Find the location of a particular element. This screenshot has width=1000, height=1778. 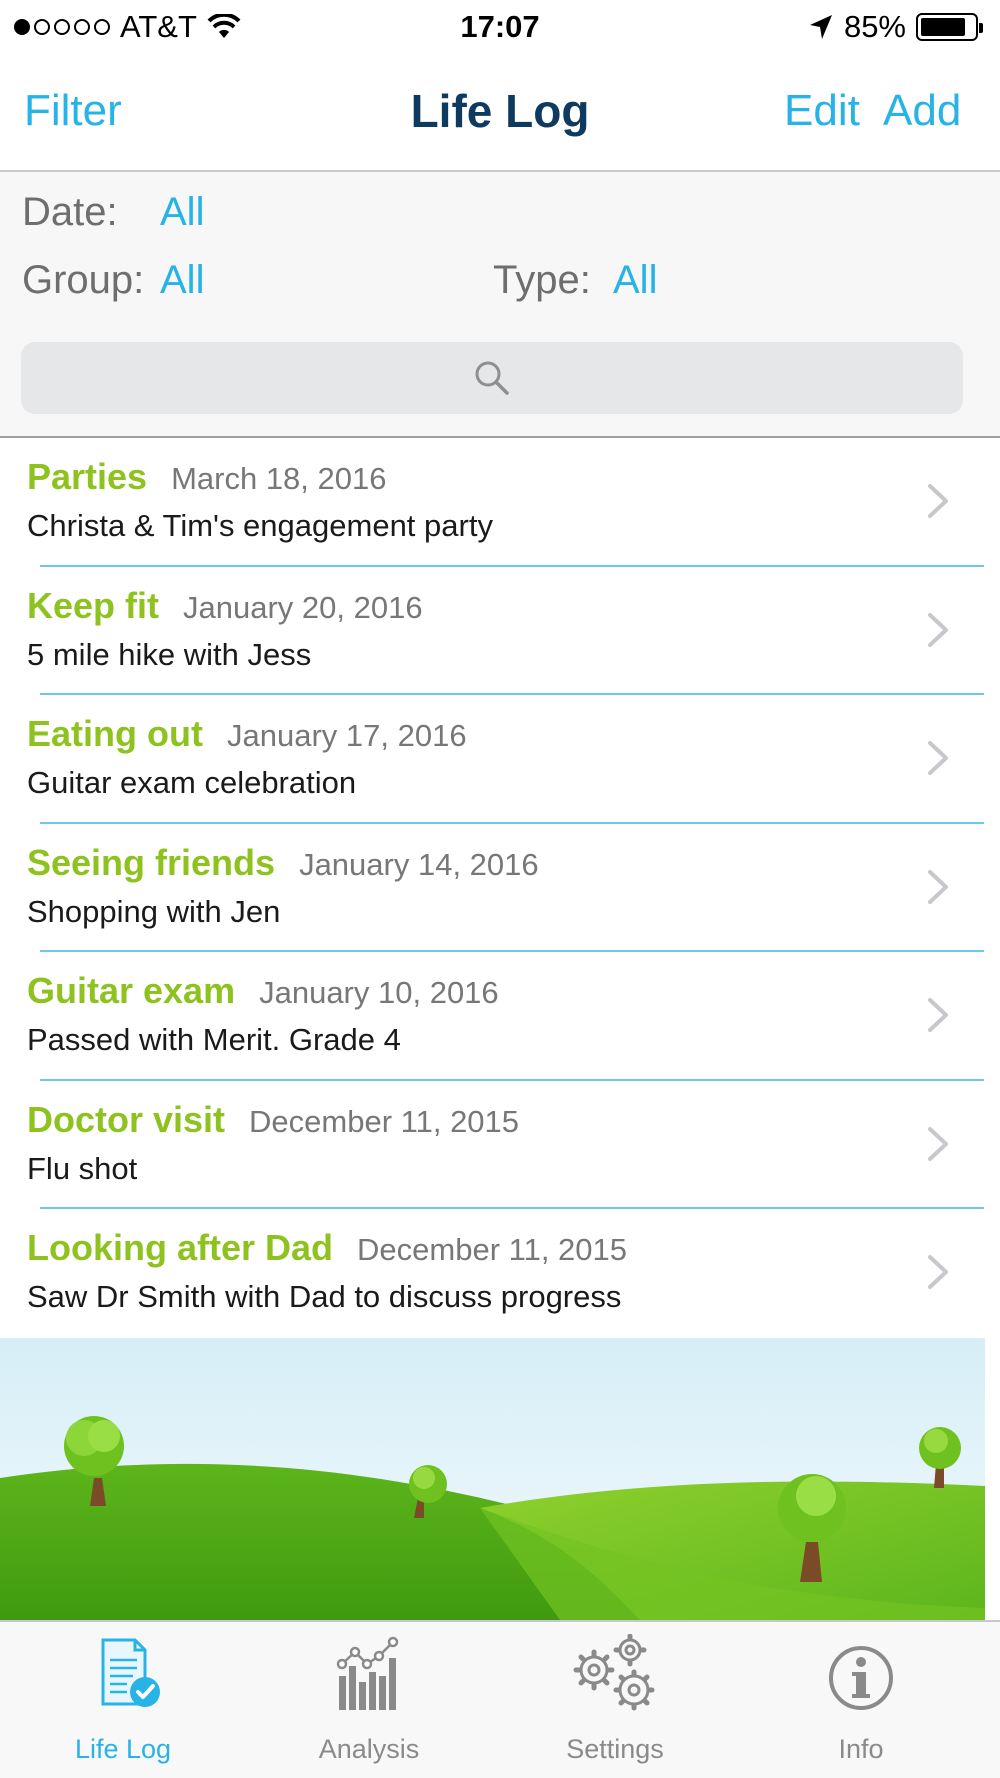

type-filter-value: All is located at coordinates (635, 280).